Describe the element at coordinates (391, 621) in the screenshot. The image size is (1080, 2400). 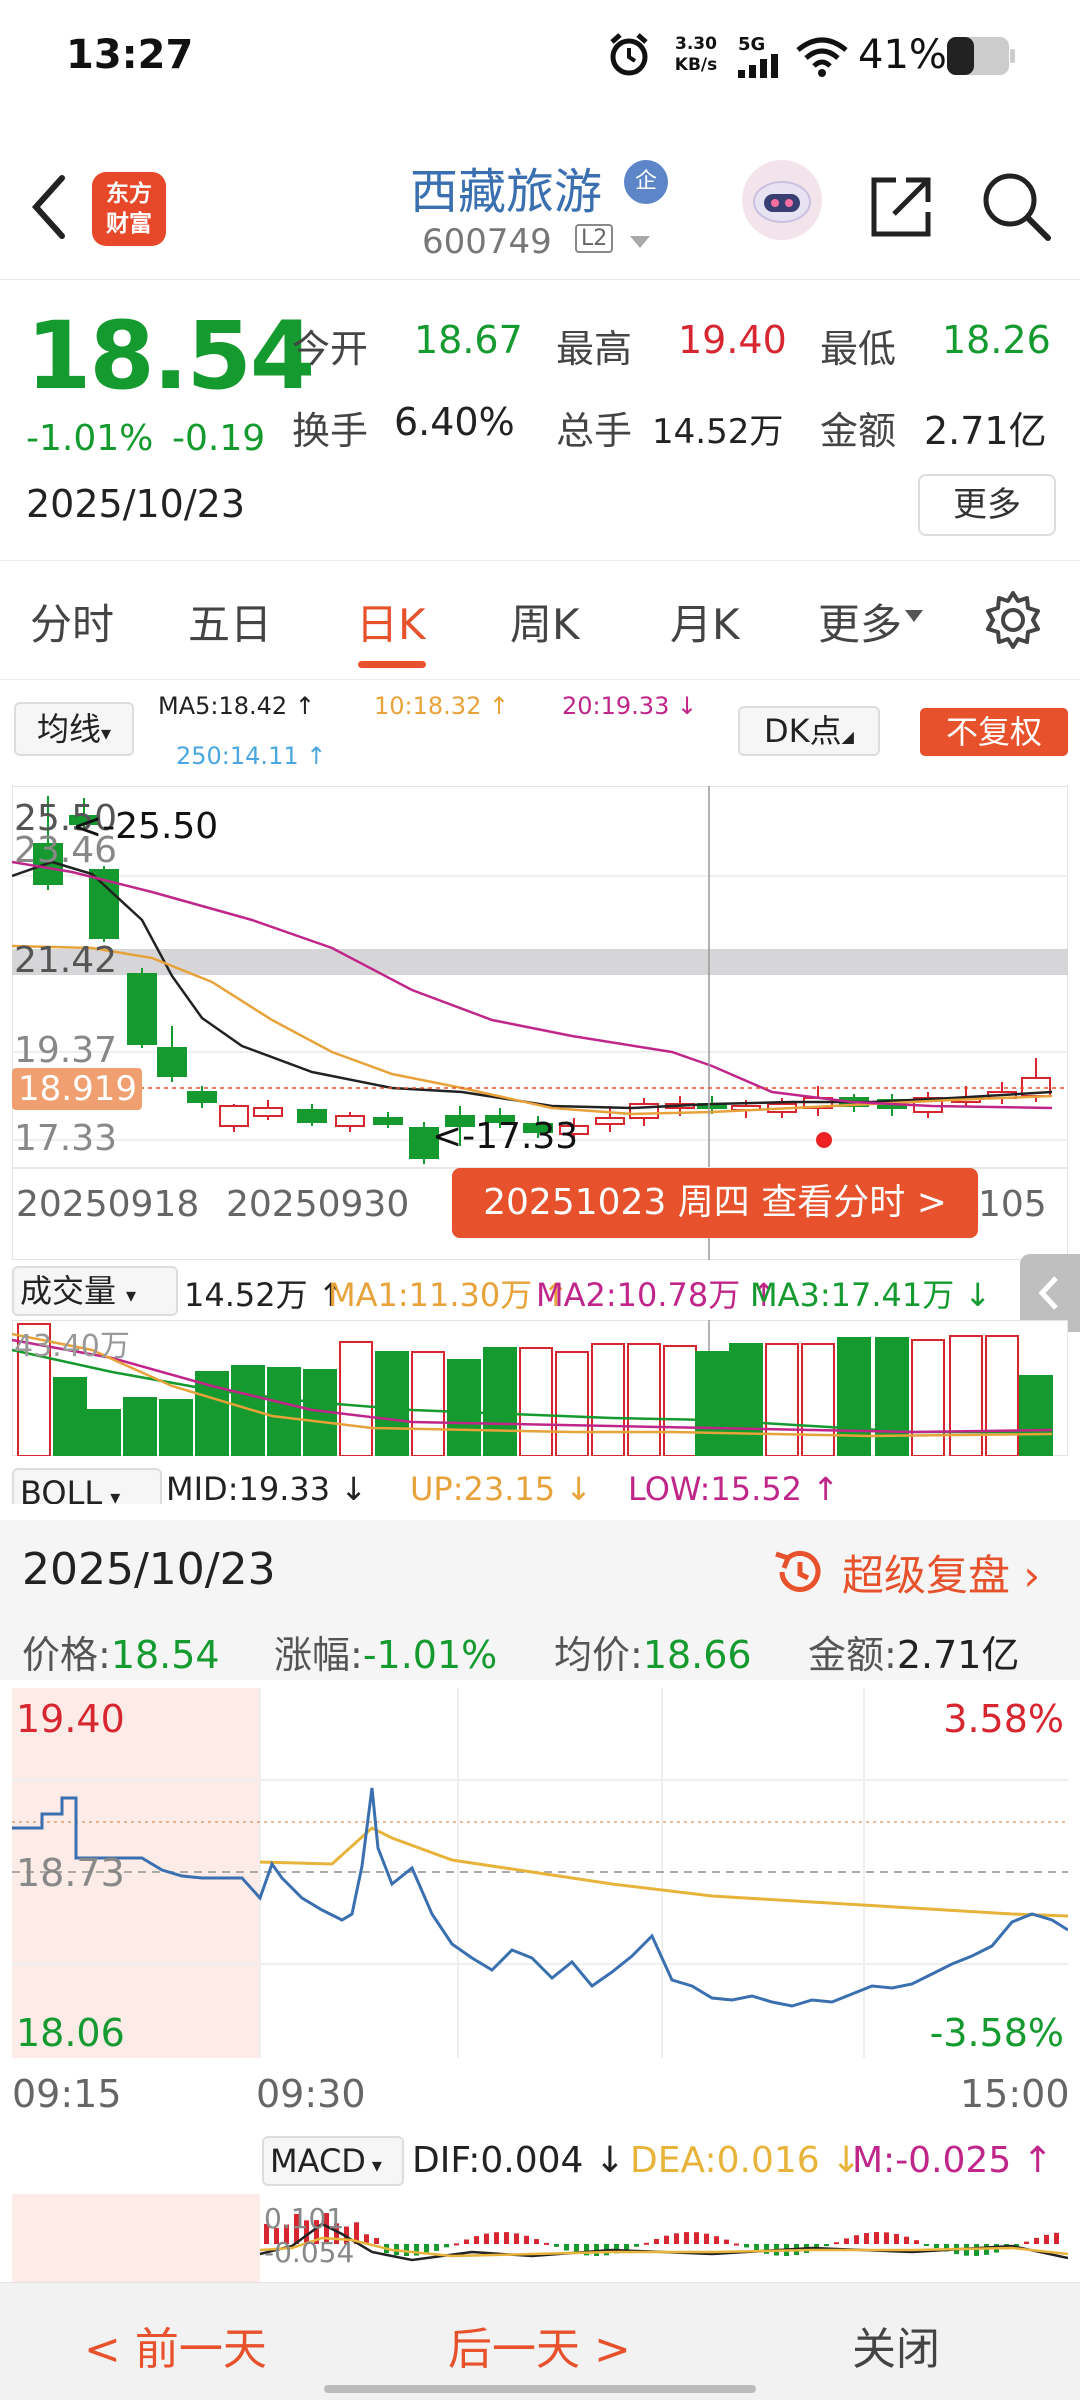
I see `tab-daily-k: 日K` at that location.